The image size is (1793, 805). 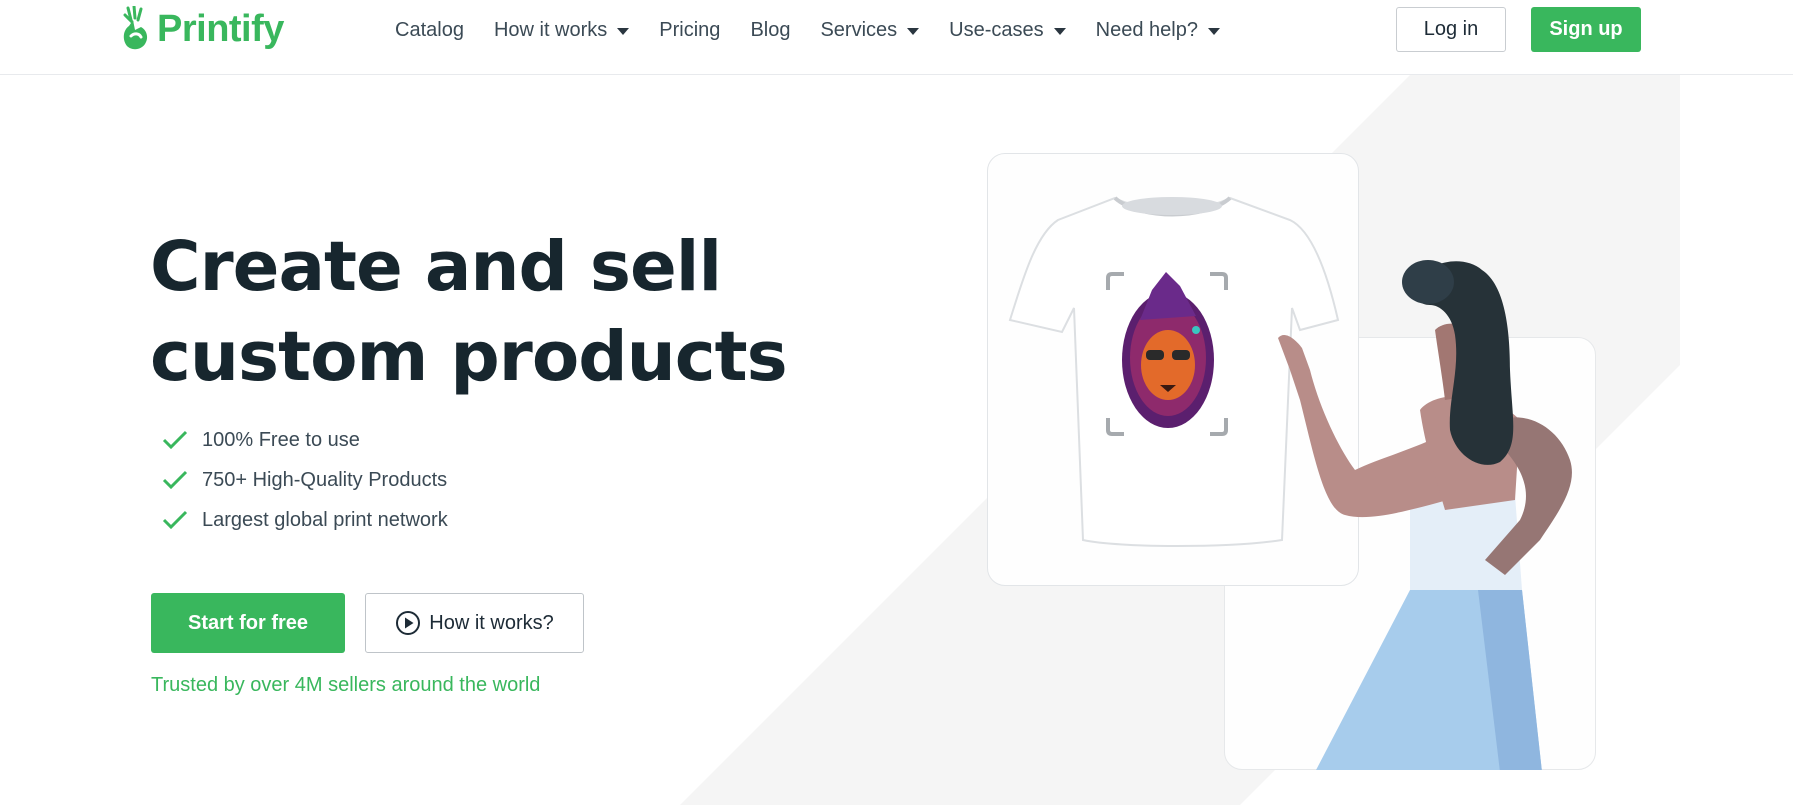 I want to click on feature-text: 750+ High-Quality Products, so click(x=325, y=479).